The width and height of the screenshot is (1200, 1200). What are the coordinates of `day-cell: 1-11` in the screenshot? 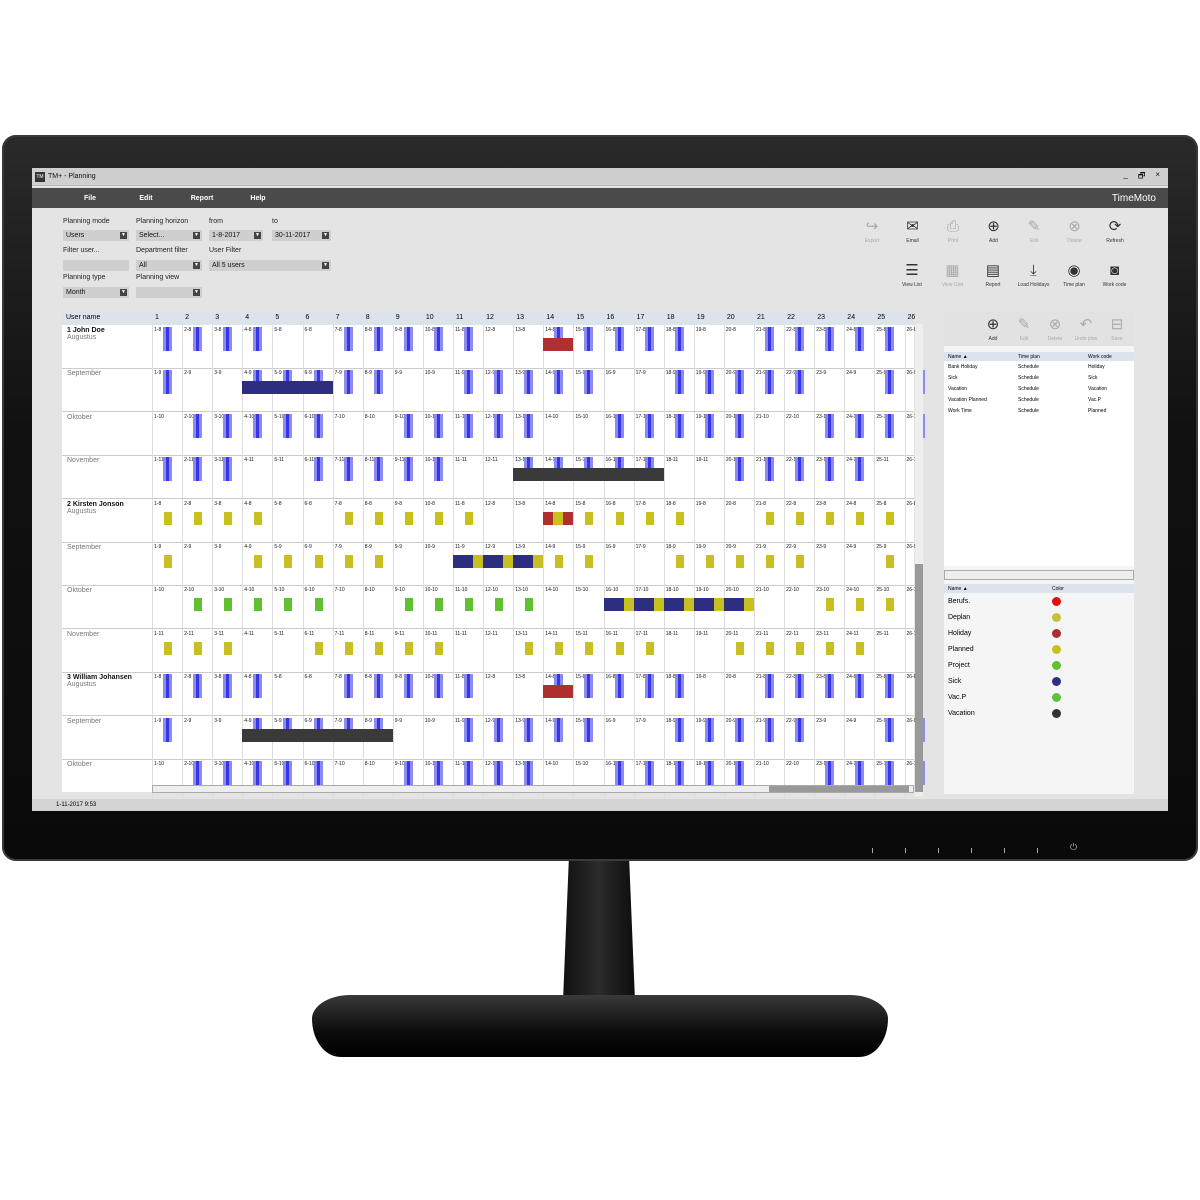 It's located at (167, 650).